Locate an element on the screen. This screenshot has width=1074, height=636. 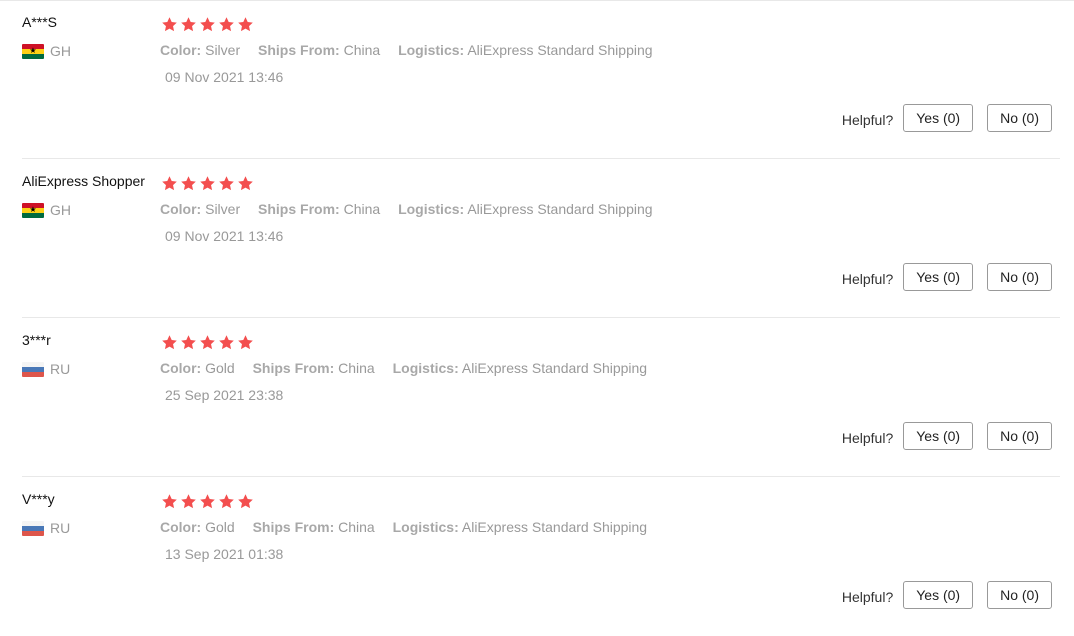
review-date: 13 Sep 2021 01:38 is located at coordinates (224, 554).